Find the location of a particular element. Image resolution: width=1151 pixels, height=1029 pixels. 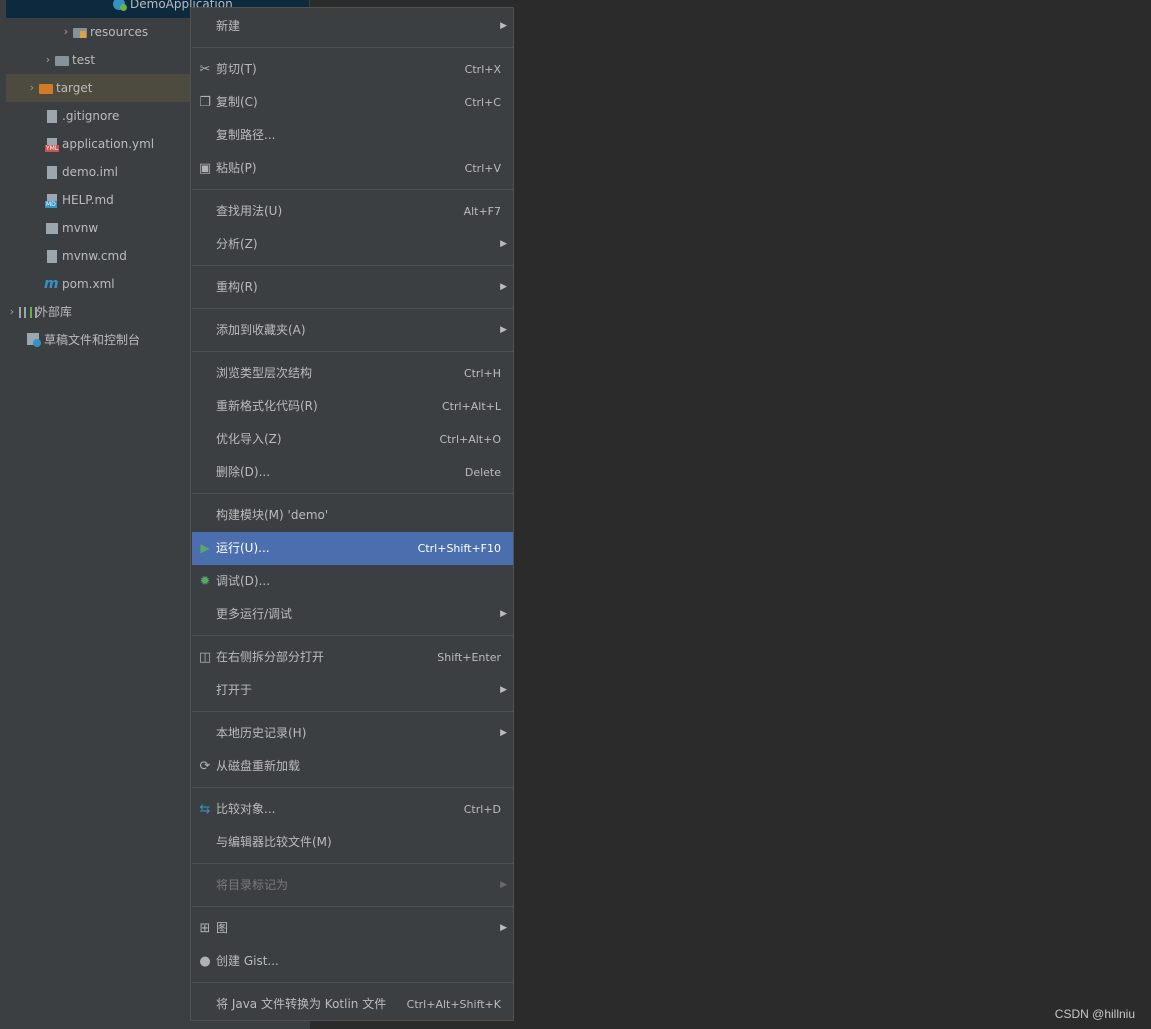

menu-item-refactor: 重构(R) ▶ is located at coordinates (352, 287).